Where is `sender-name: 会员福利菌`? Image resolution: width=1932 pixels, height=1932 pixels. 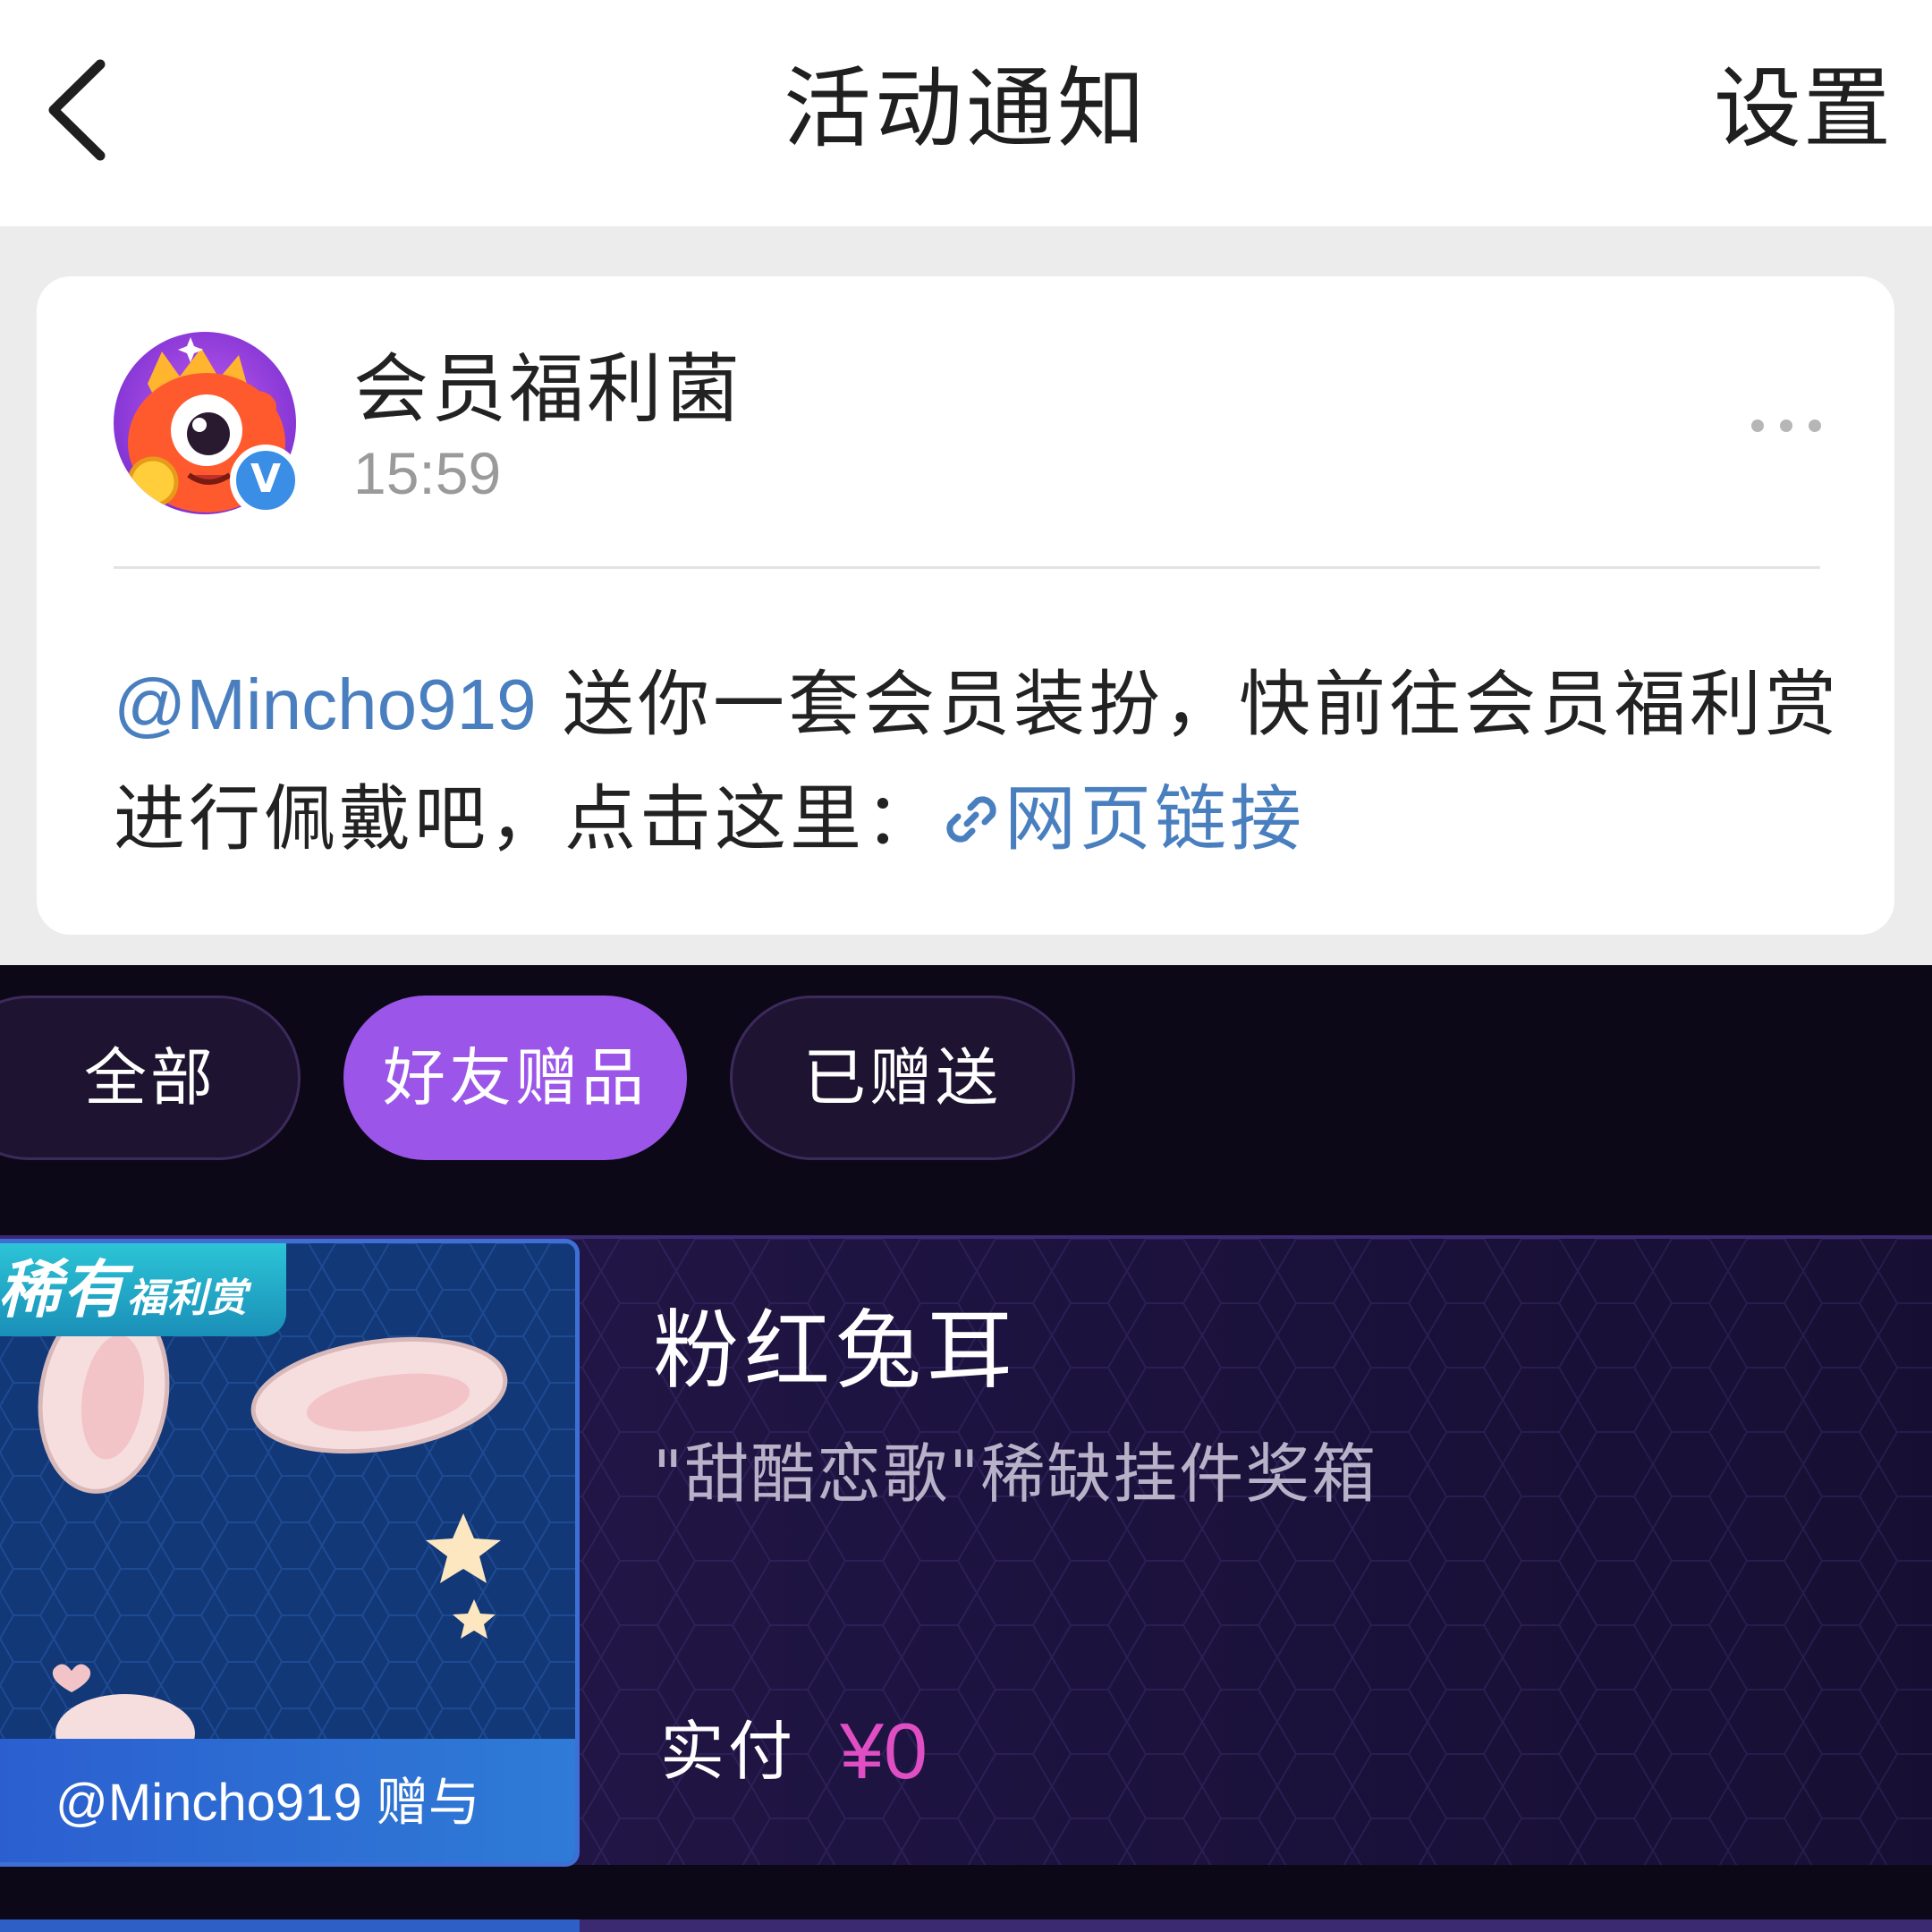 sender-name: 会员福利菌 is located at coordinates (547, 389).